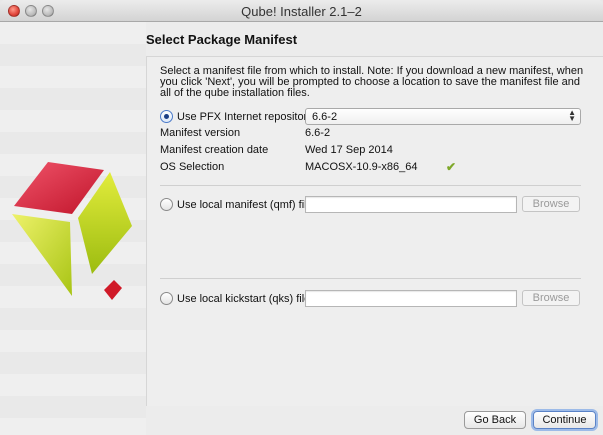 This screenshot has height=435, width=603. Describe the element at coordinates (361, 167) in the screenshot. I see `os-selection-value: MACOSX-10.9-x86_64` at that location.